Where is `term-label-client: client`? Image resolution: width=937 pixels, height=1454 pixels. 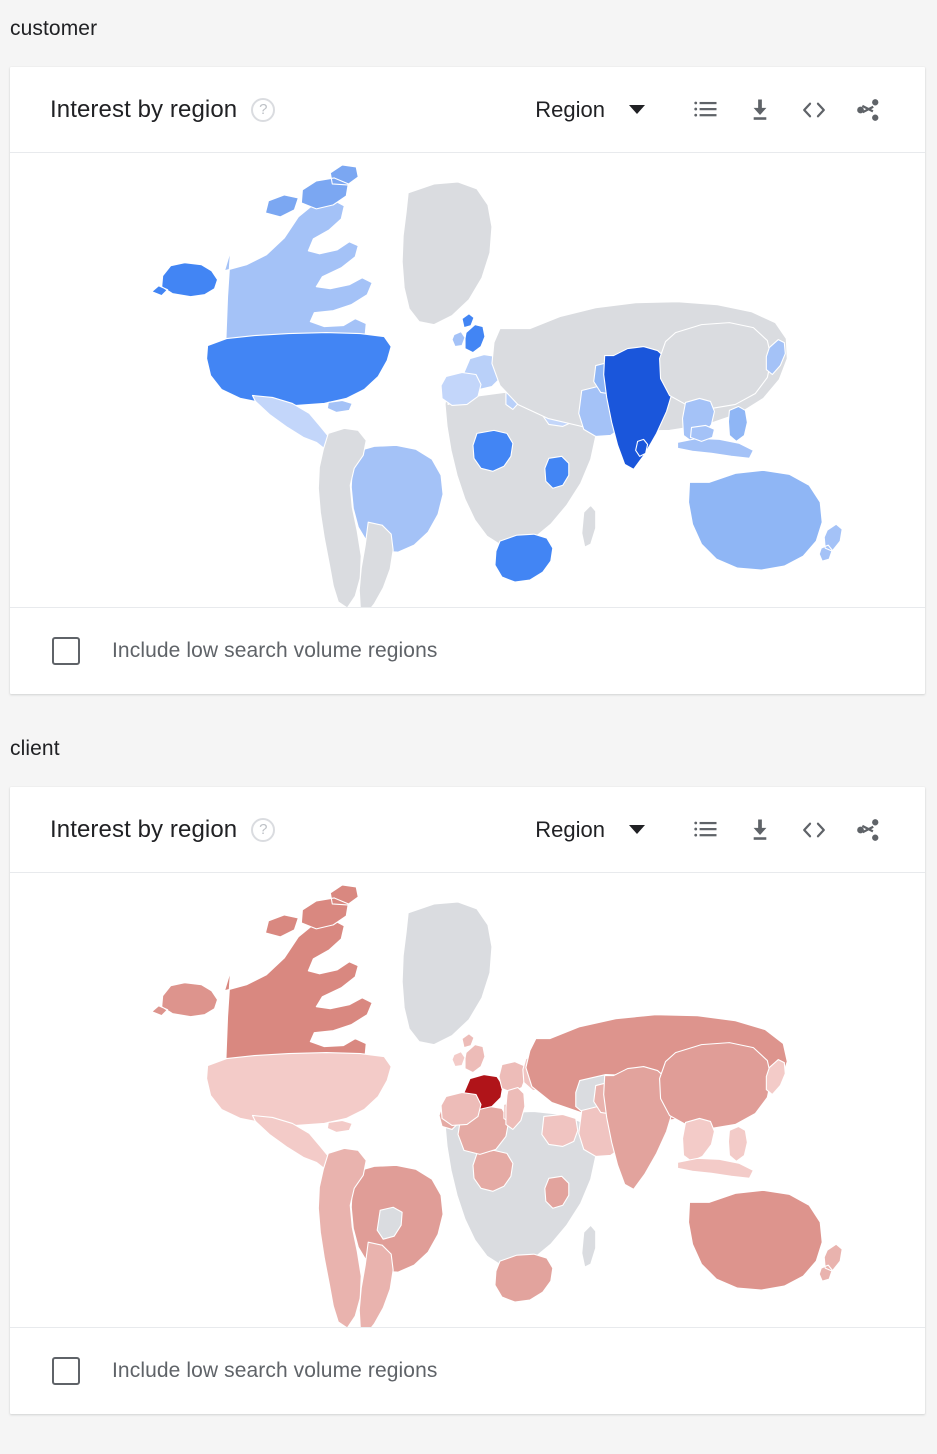 term-label-client: client is located at coordinates (35, 748).